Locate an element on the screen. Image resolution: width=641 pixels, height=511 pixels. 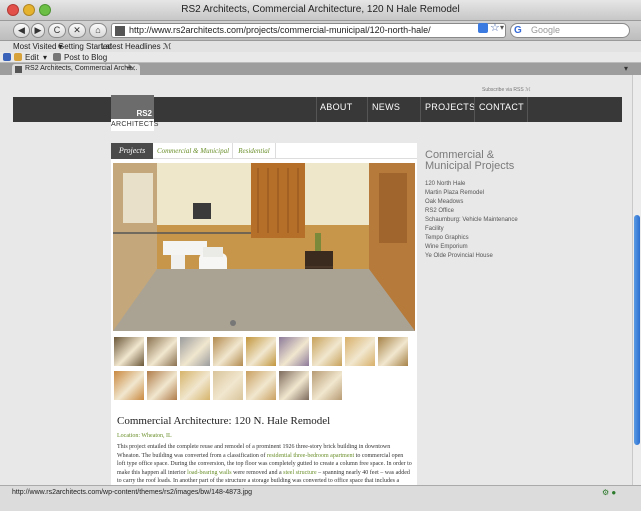
tab-favicon-icon is located at coordinates (18, 69).